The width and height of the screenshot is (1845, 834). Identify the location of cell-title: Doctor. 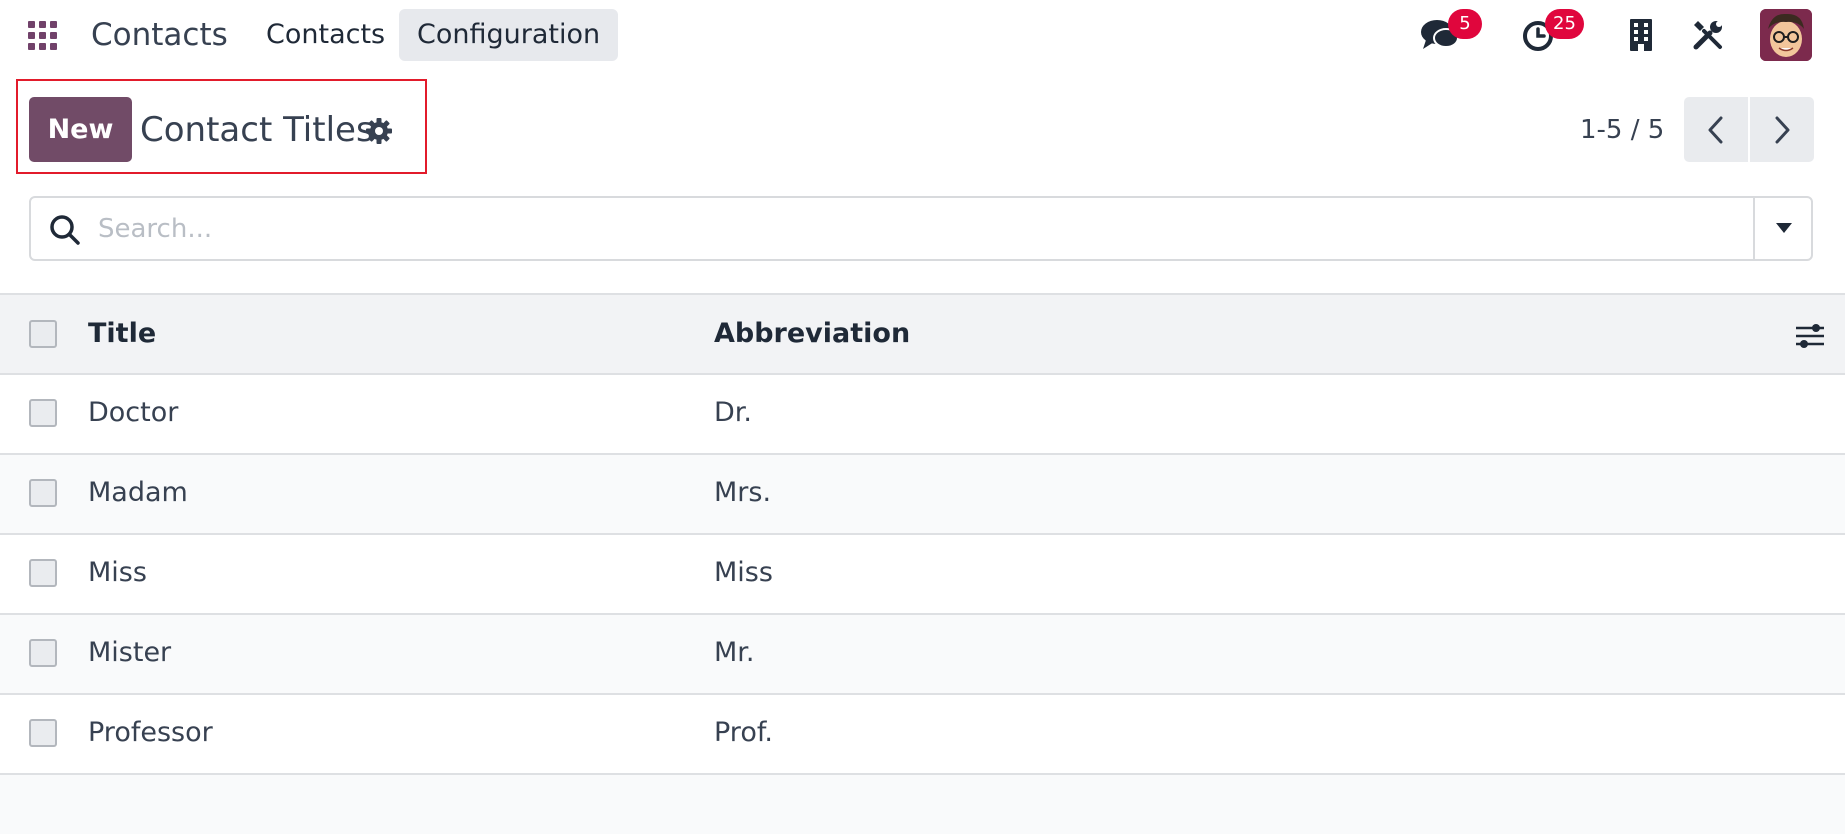
(133, 412).